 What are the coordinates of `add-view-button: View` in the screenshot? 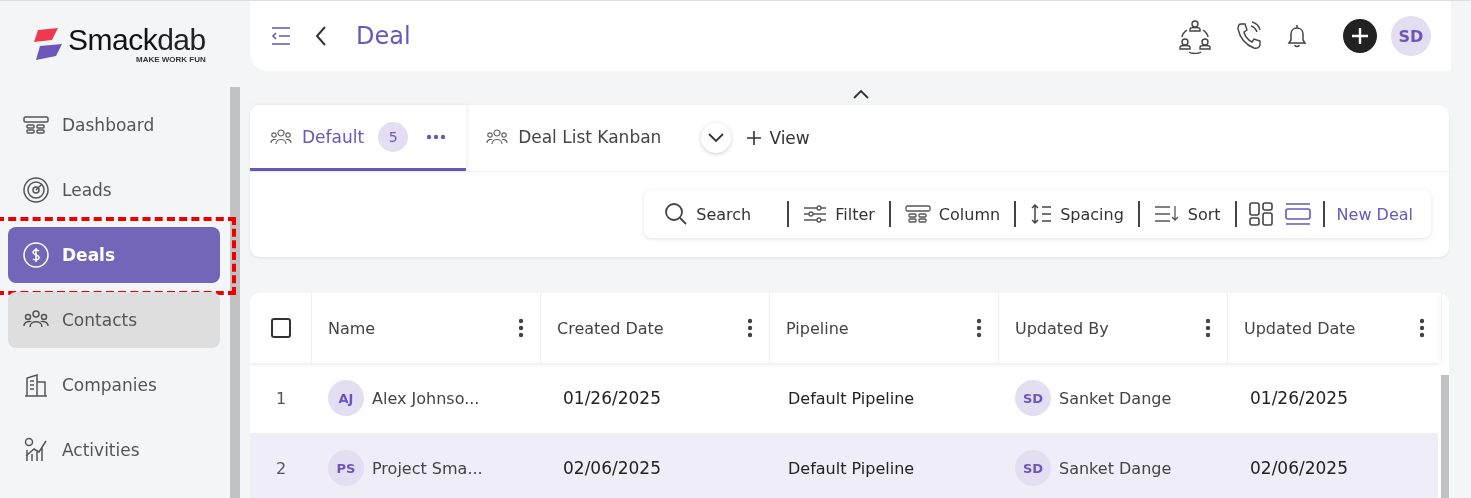 It's located at (778, 138).